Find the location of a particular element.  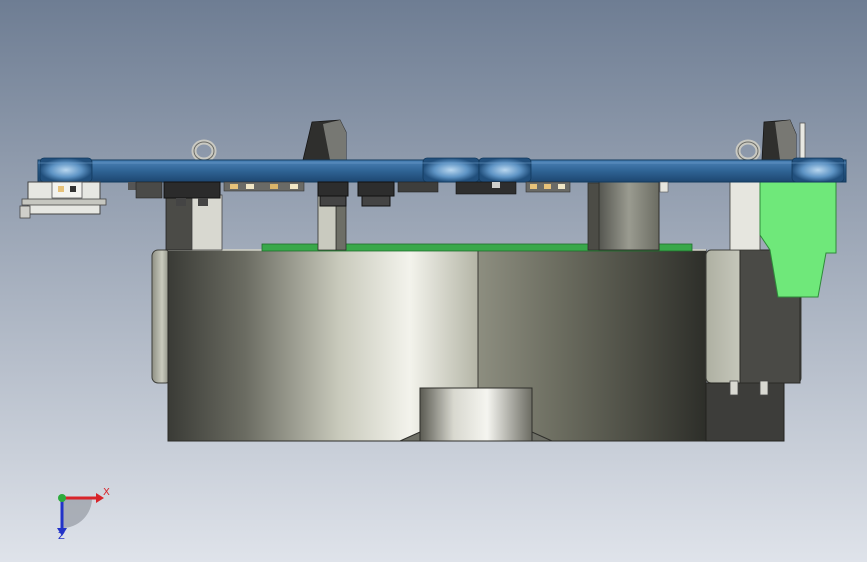

bottom-hub is located at coordinates (476, 414).